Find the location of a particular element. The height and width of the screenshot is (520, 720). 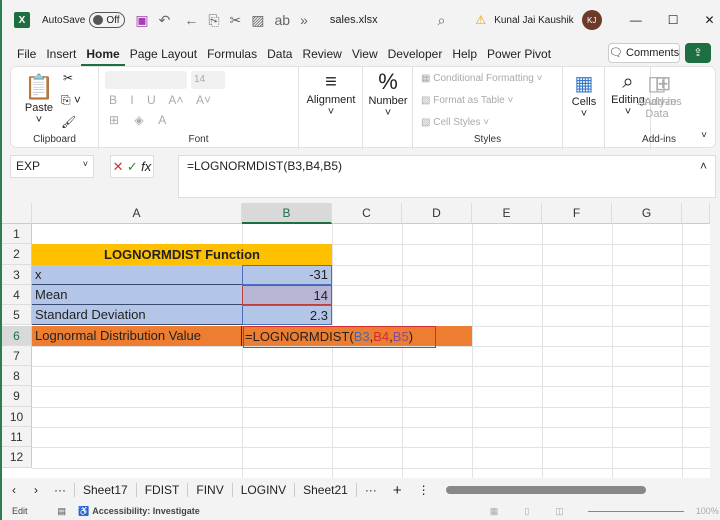

formula-input: =LOGNORMDIST(B3,B4,B5) ˄ is located at coordinates (447, 176).